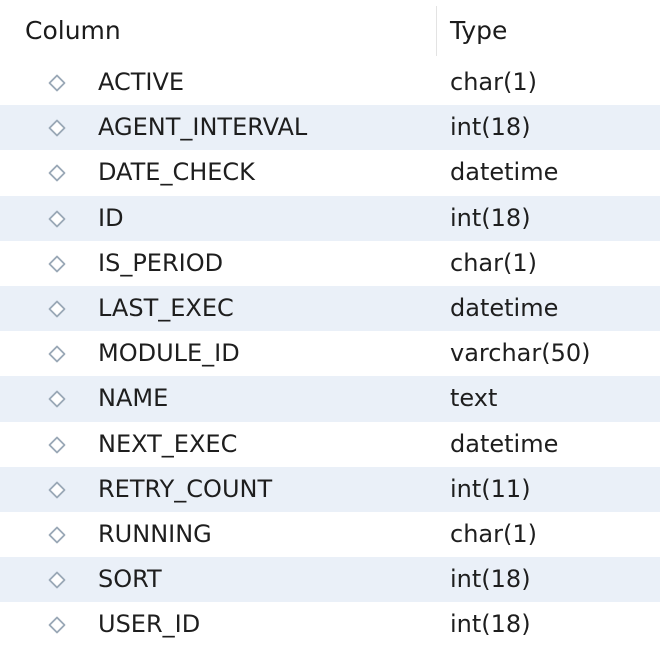  What do you see at coordinates (161, 262) in the screenshot?
I see `column-name: IS_PERIOD` at bounding box center [161, 262].